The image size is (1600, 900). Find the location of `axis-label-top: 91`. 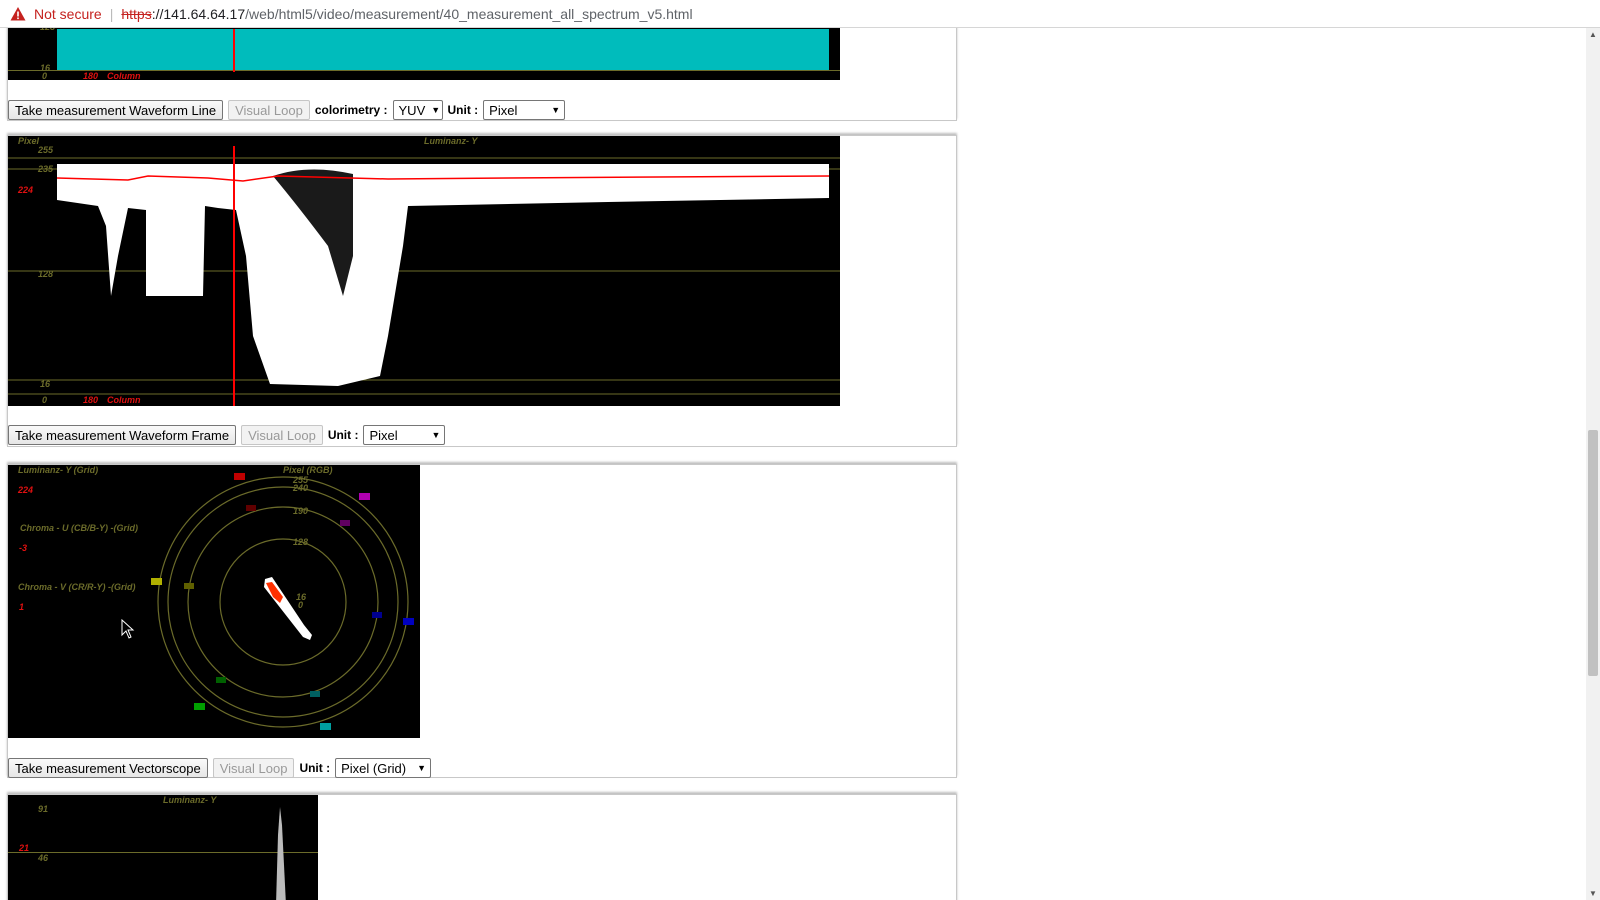

axis-label-top: 91 is located at coordinates (43, 809).